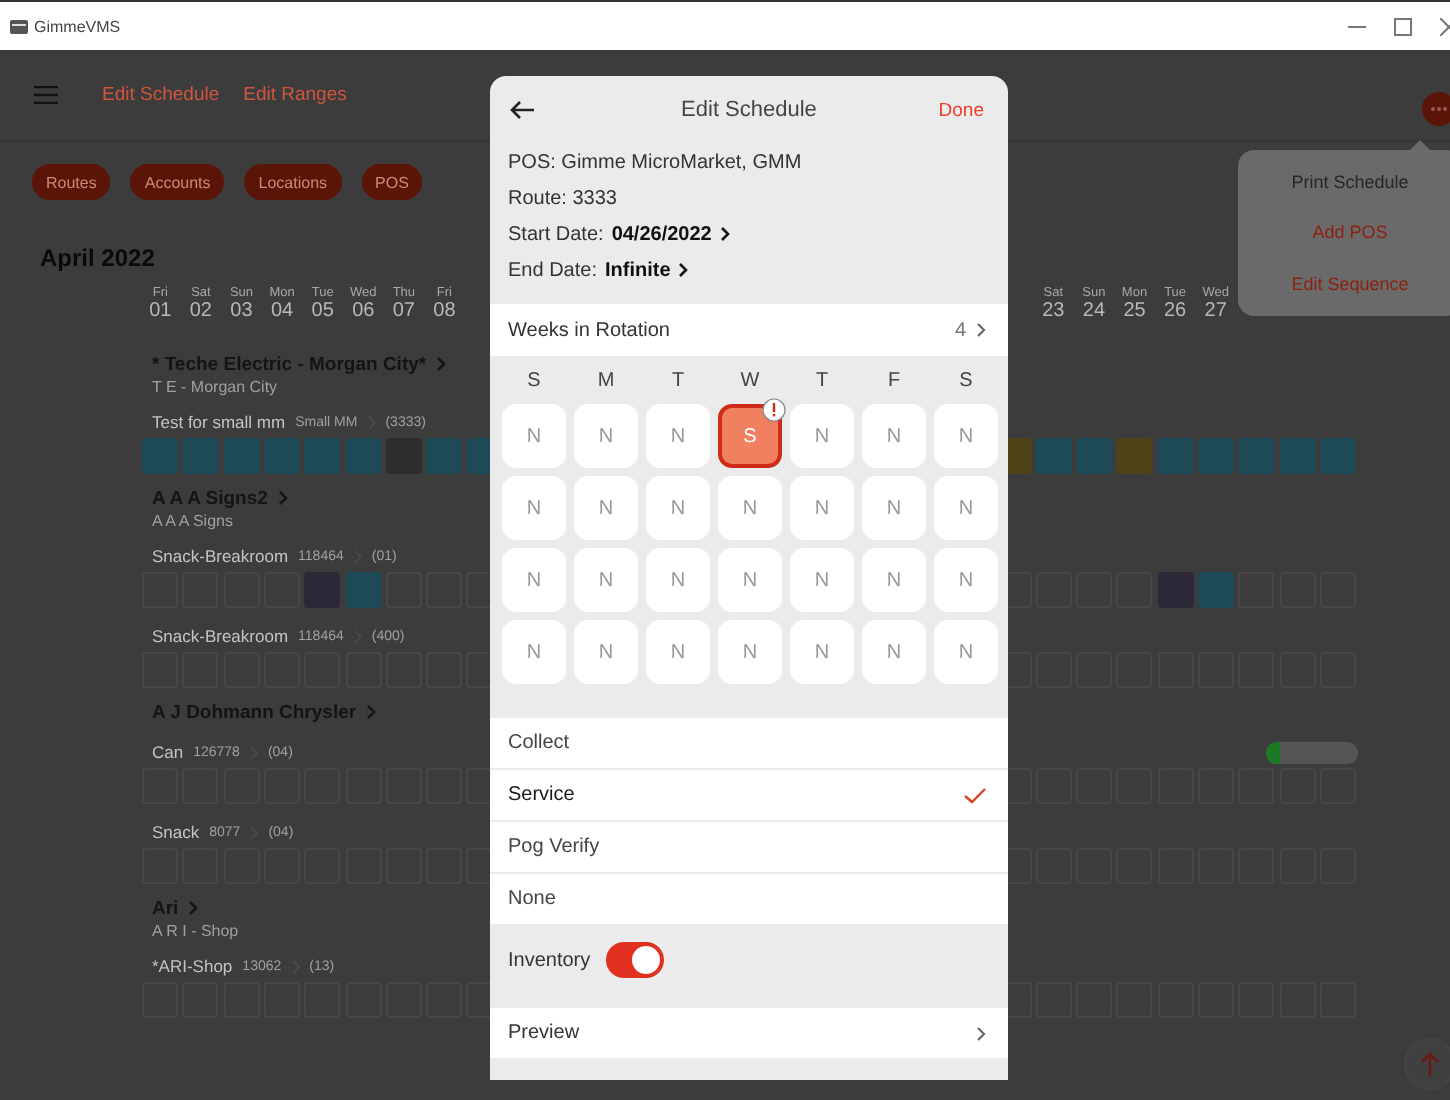 The height and width of the screenshot is (1100, 1450). Describe the element at coordinates (1094, 311) in the screenshot. I see `date-label: 24` at that location.